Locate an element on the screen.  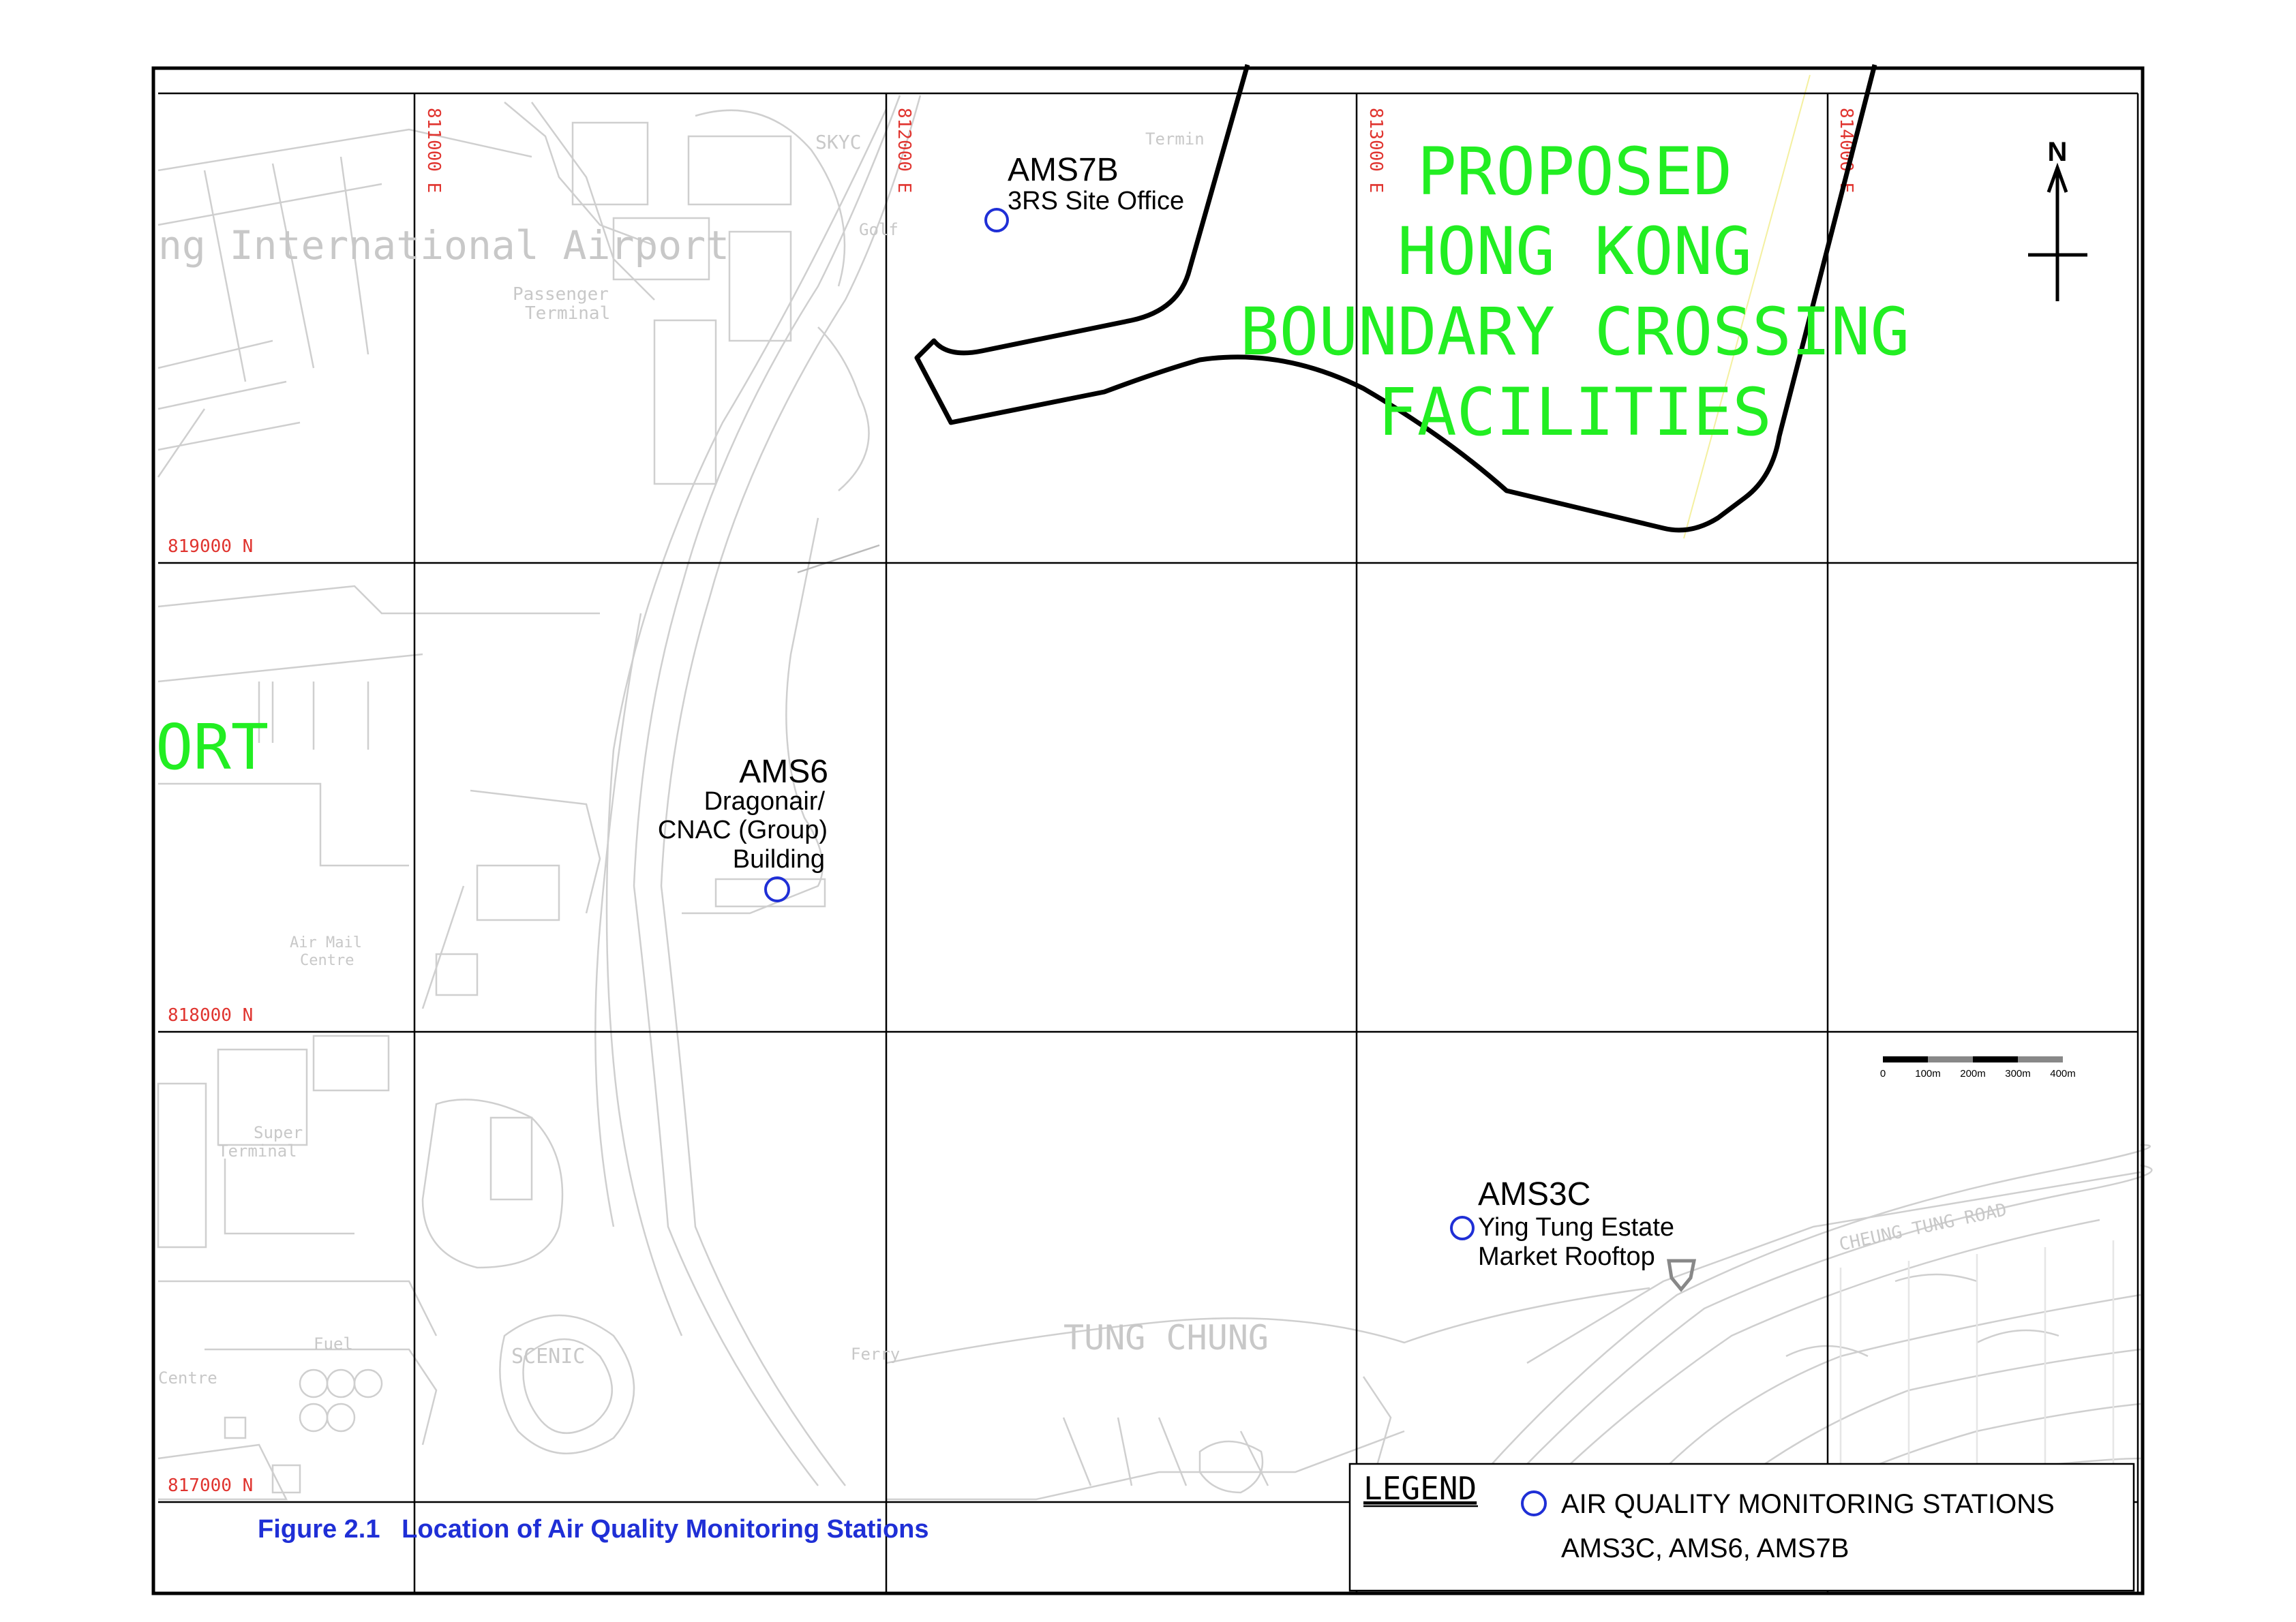
scale-label: 0 is located at coordinates (1883, 1074).